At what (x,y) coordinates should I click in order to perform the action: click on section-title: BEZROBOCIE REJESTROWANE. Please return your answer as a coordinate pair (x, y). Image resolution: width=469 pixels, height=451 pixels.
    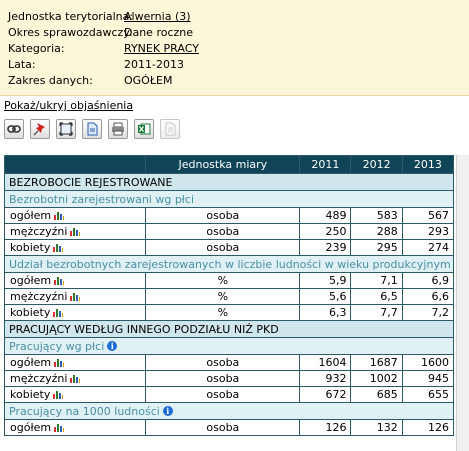
    Looking at the image, I should click on (229, 182).